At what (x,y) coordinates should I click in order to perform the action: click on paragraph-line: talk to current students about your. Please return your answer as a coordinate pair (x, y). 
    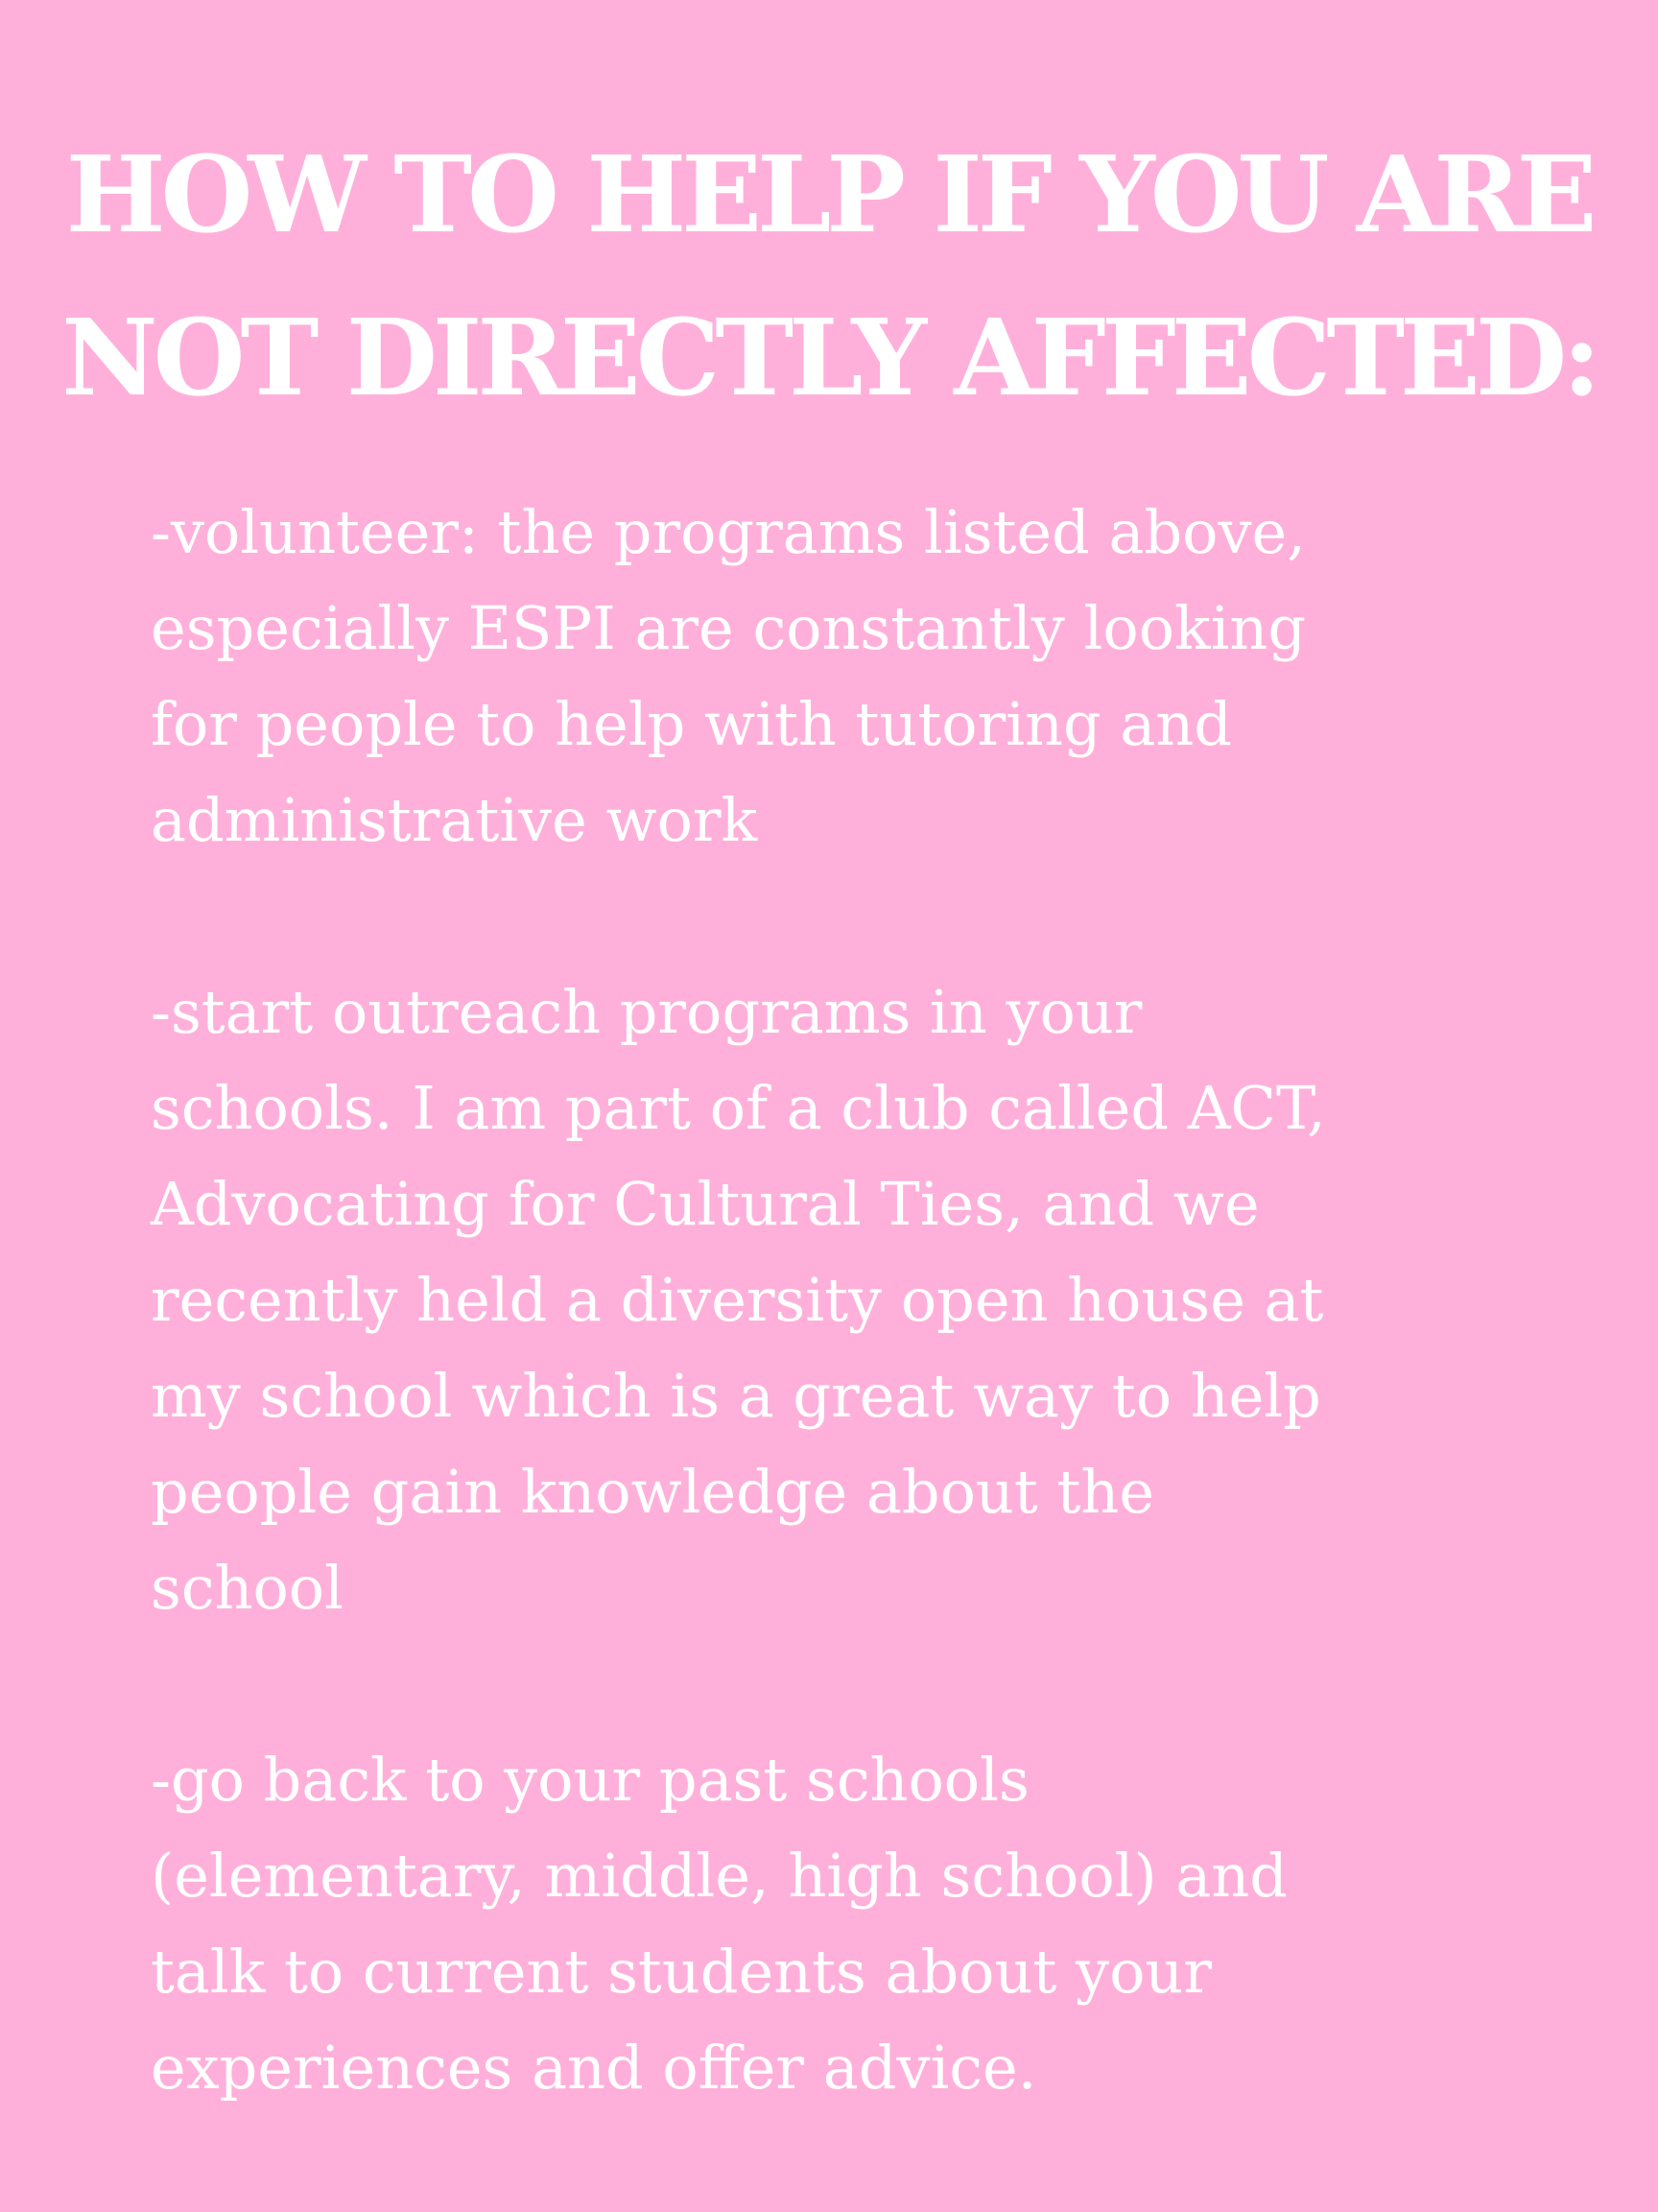
    Looking at the image, I should click on (681, 1972).